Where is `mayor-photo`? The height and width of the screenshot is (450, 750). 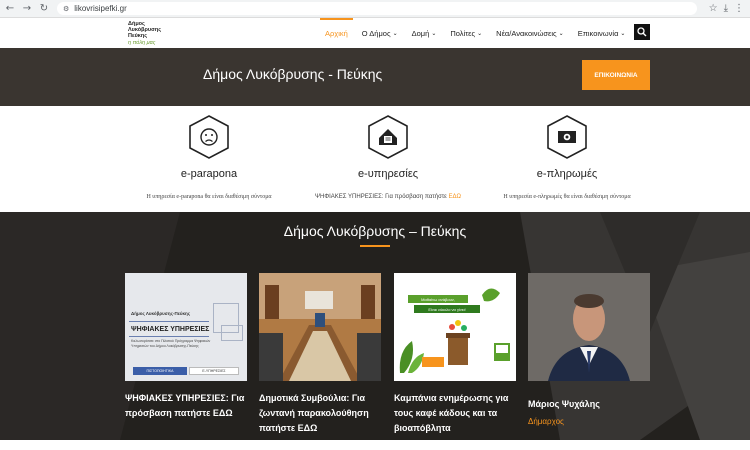 mayor-photo is located at coordinates (589, 327).